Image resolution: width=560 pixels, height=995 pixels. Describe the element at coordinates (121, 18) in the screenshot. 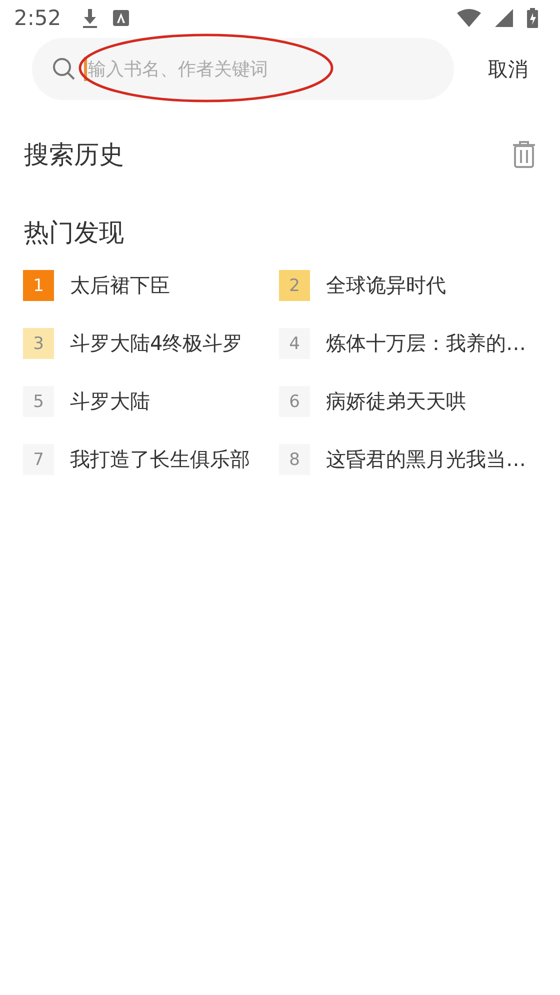

I see `notification-icon` at that location.